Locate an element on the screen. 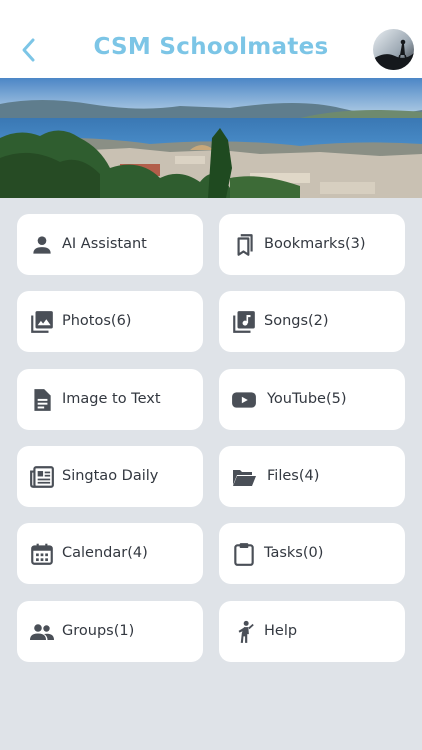 This screenshot has width=422, height=750. menu-tile-label: Bookmarks(3) is located at coordinates (315, 244).